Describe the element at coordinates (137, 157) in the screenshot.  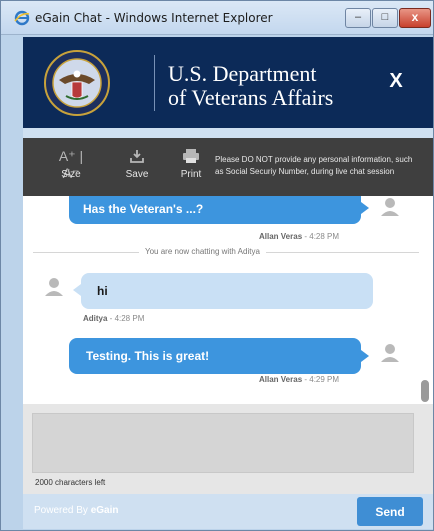
I see `save-icon` at that location.